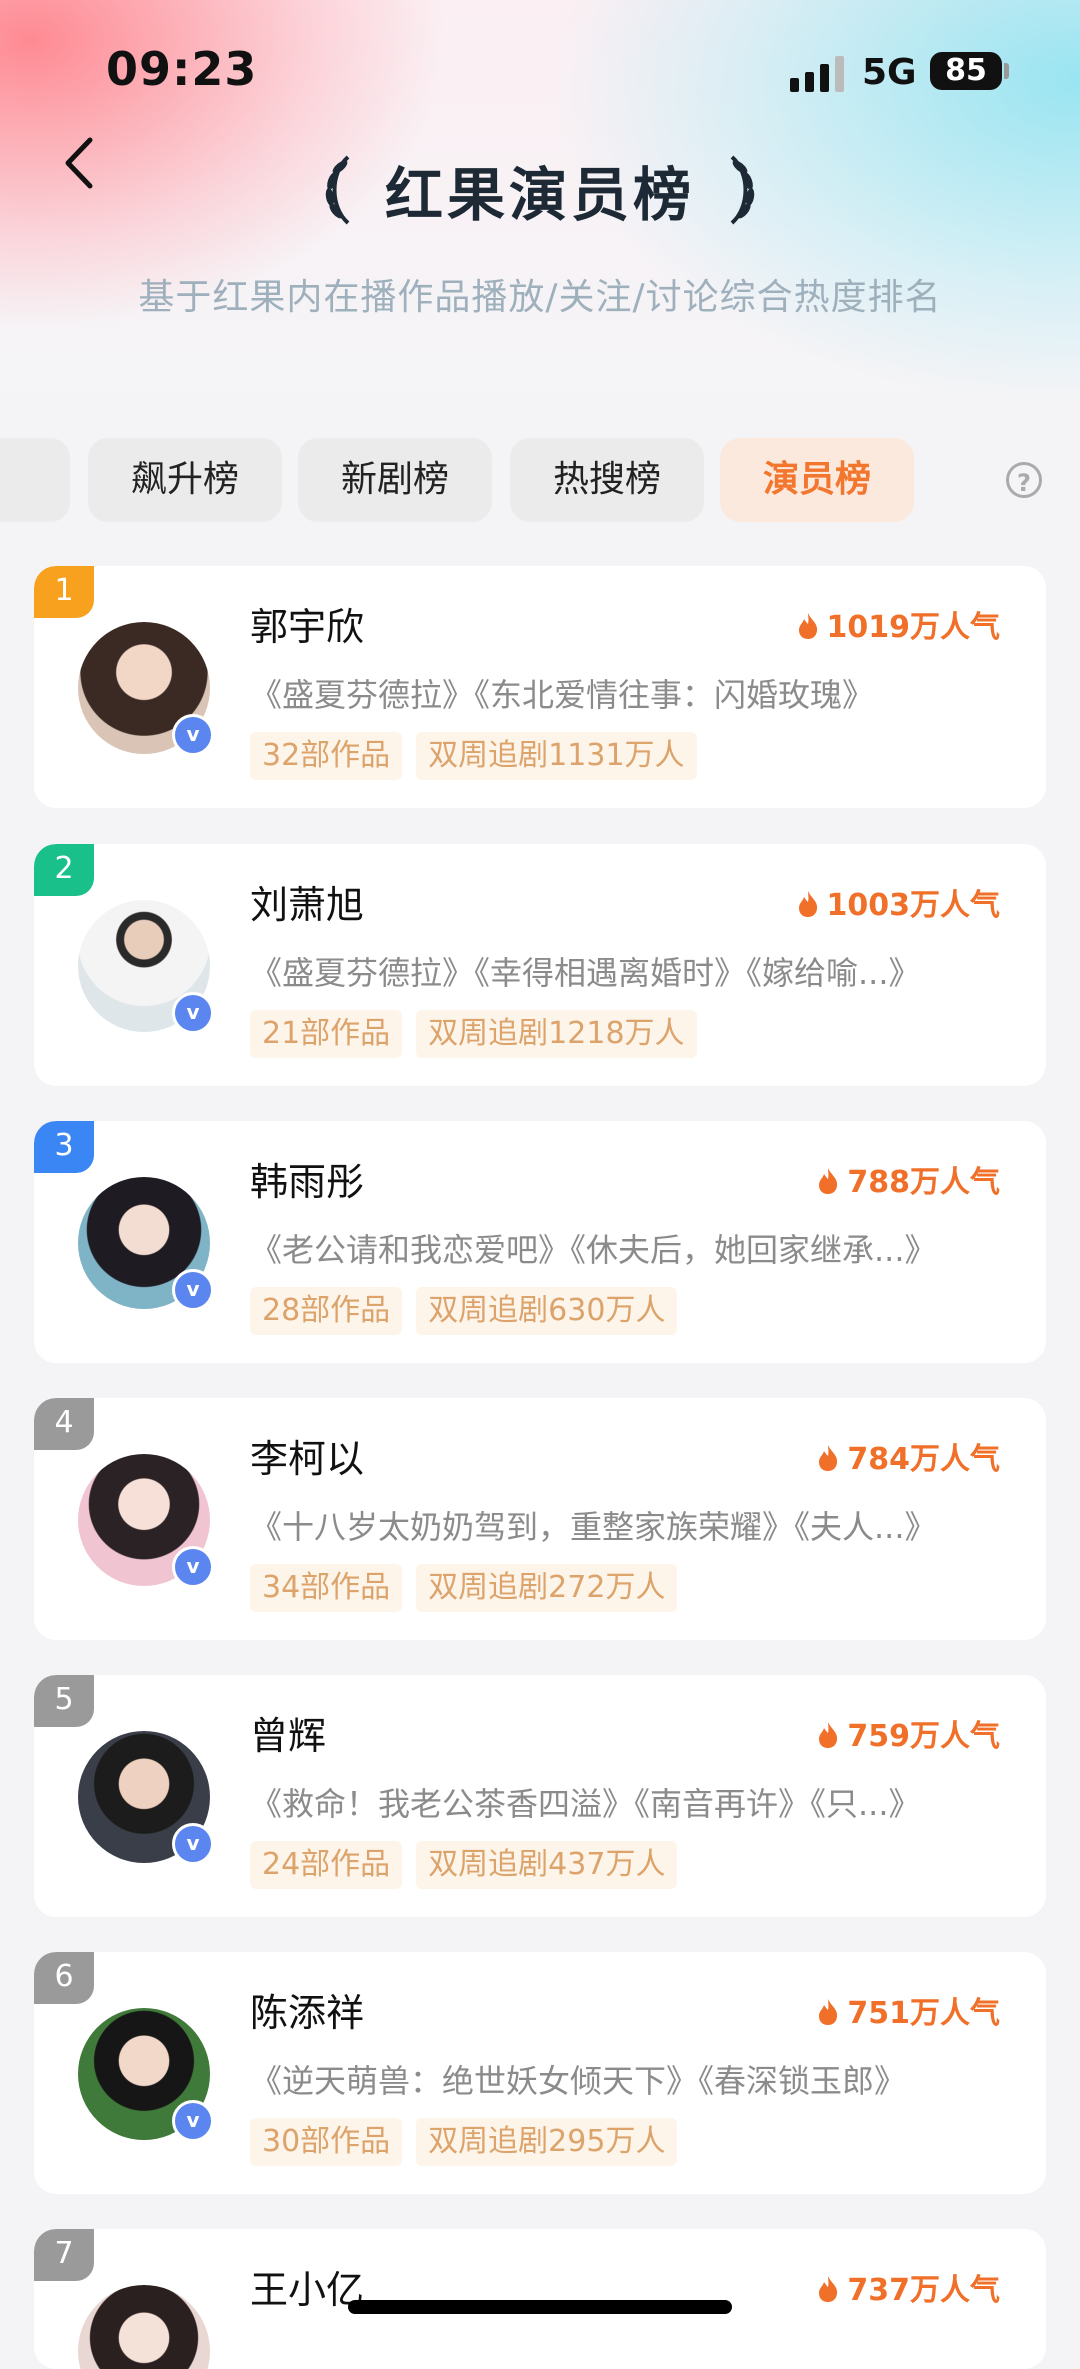 The width and height of the screenshot is (1080, 2369). What do you see at coordinates (307, 1182) in the screenshot?
I see `actor-name: 韩雨彤` at bounding box center [307, 1182].